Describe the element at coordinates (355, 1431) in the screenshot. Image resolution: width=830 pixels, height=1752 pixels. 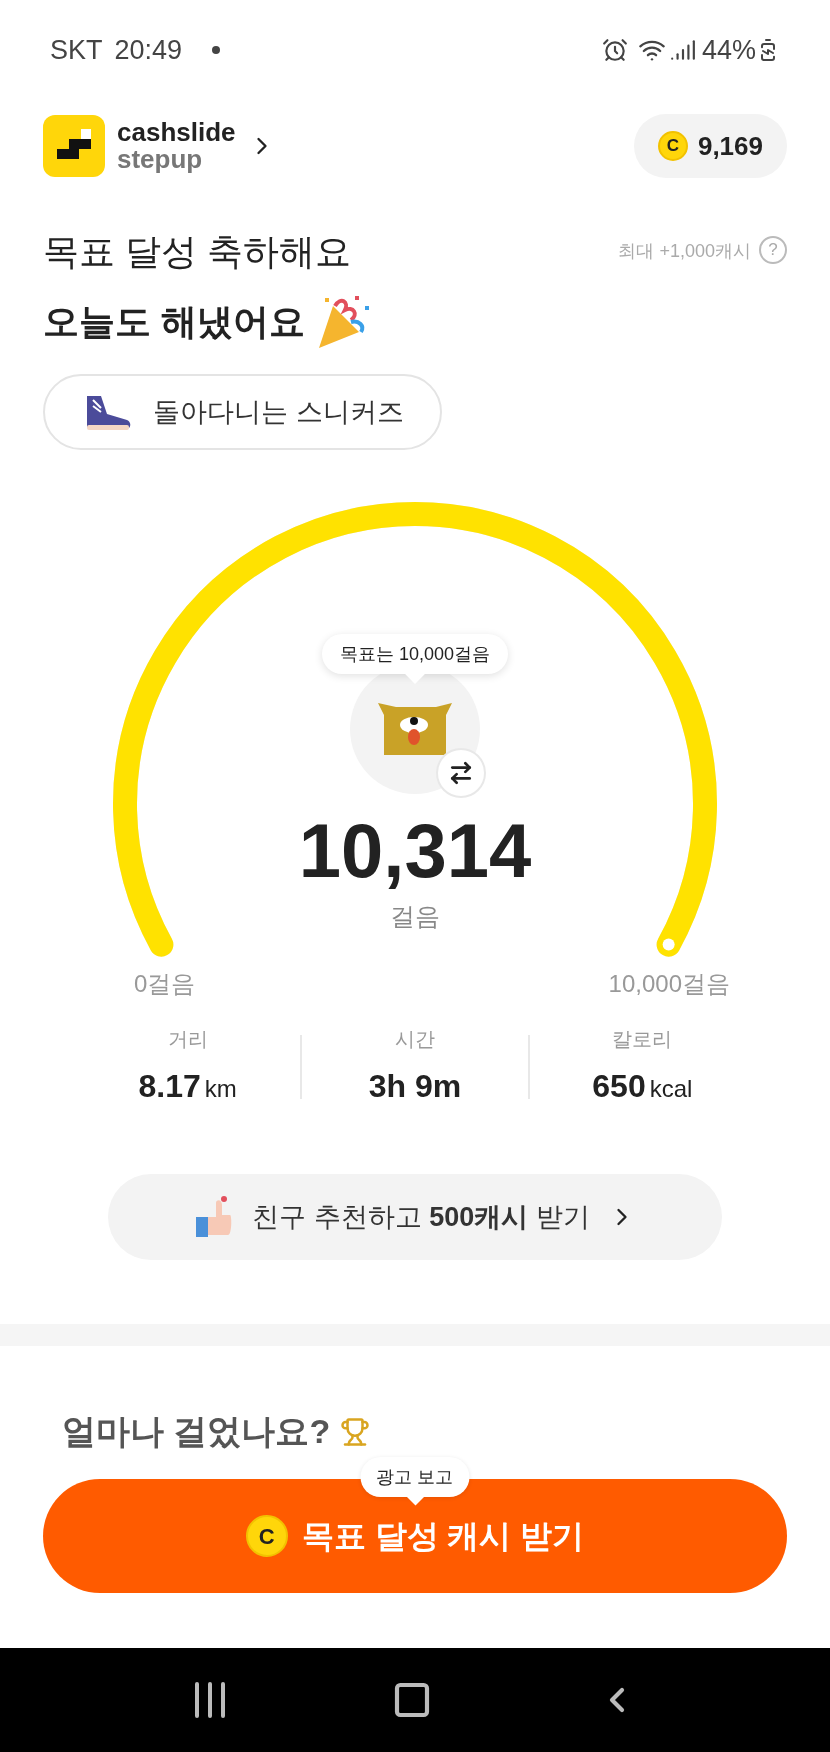
I see `trophy-icon` at that location.